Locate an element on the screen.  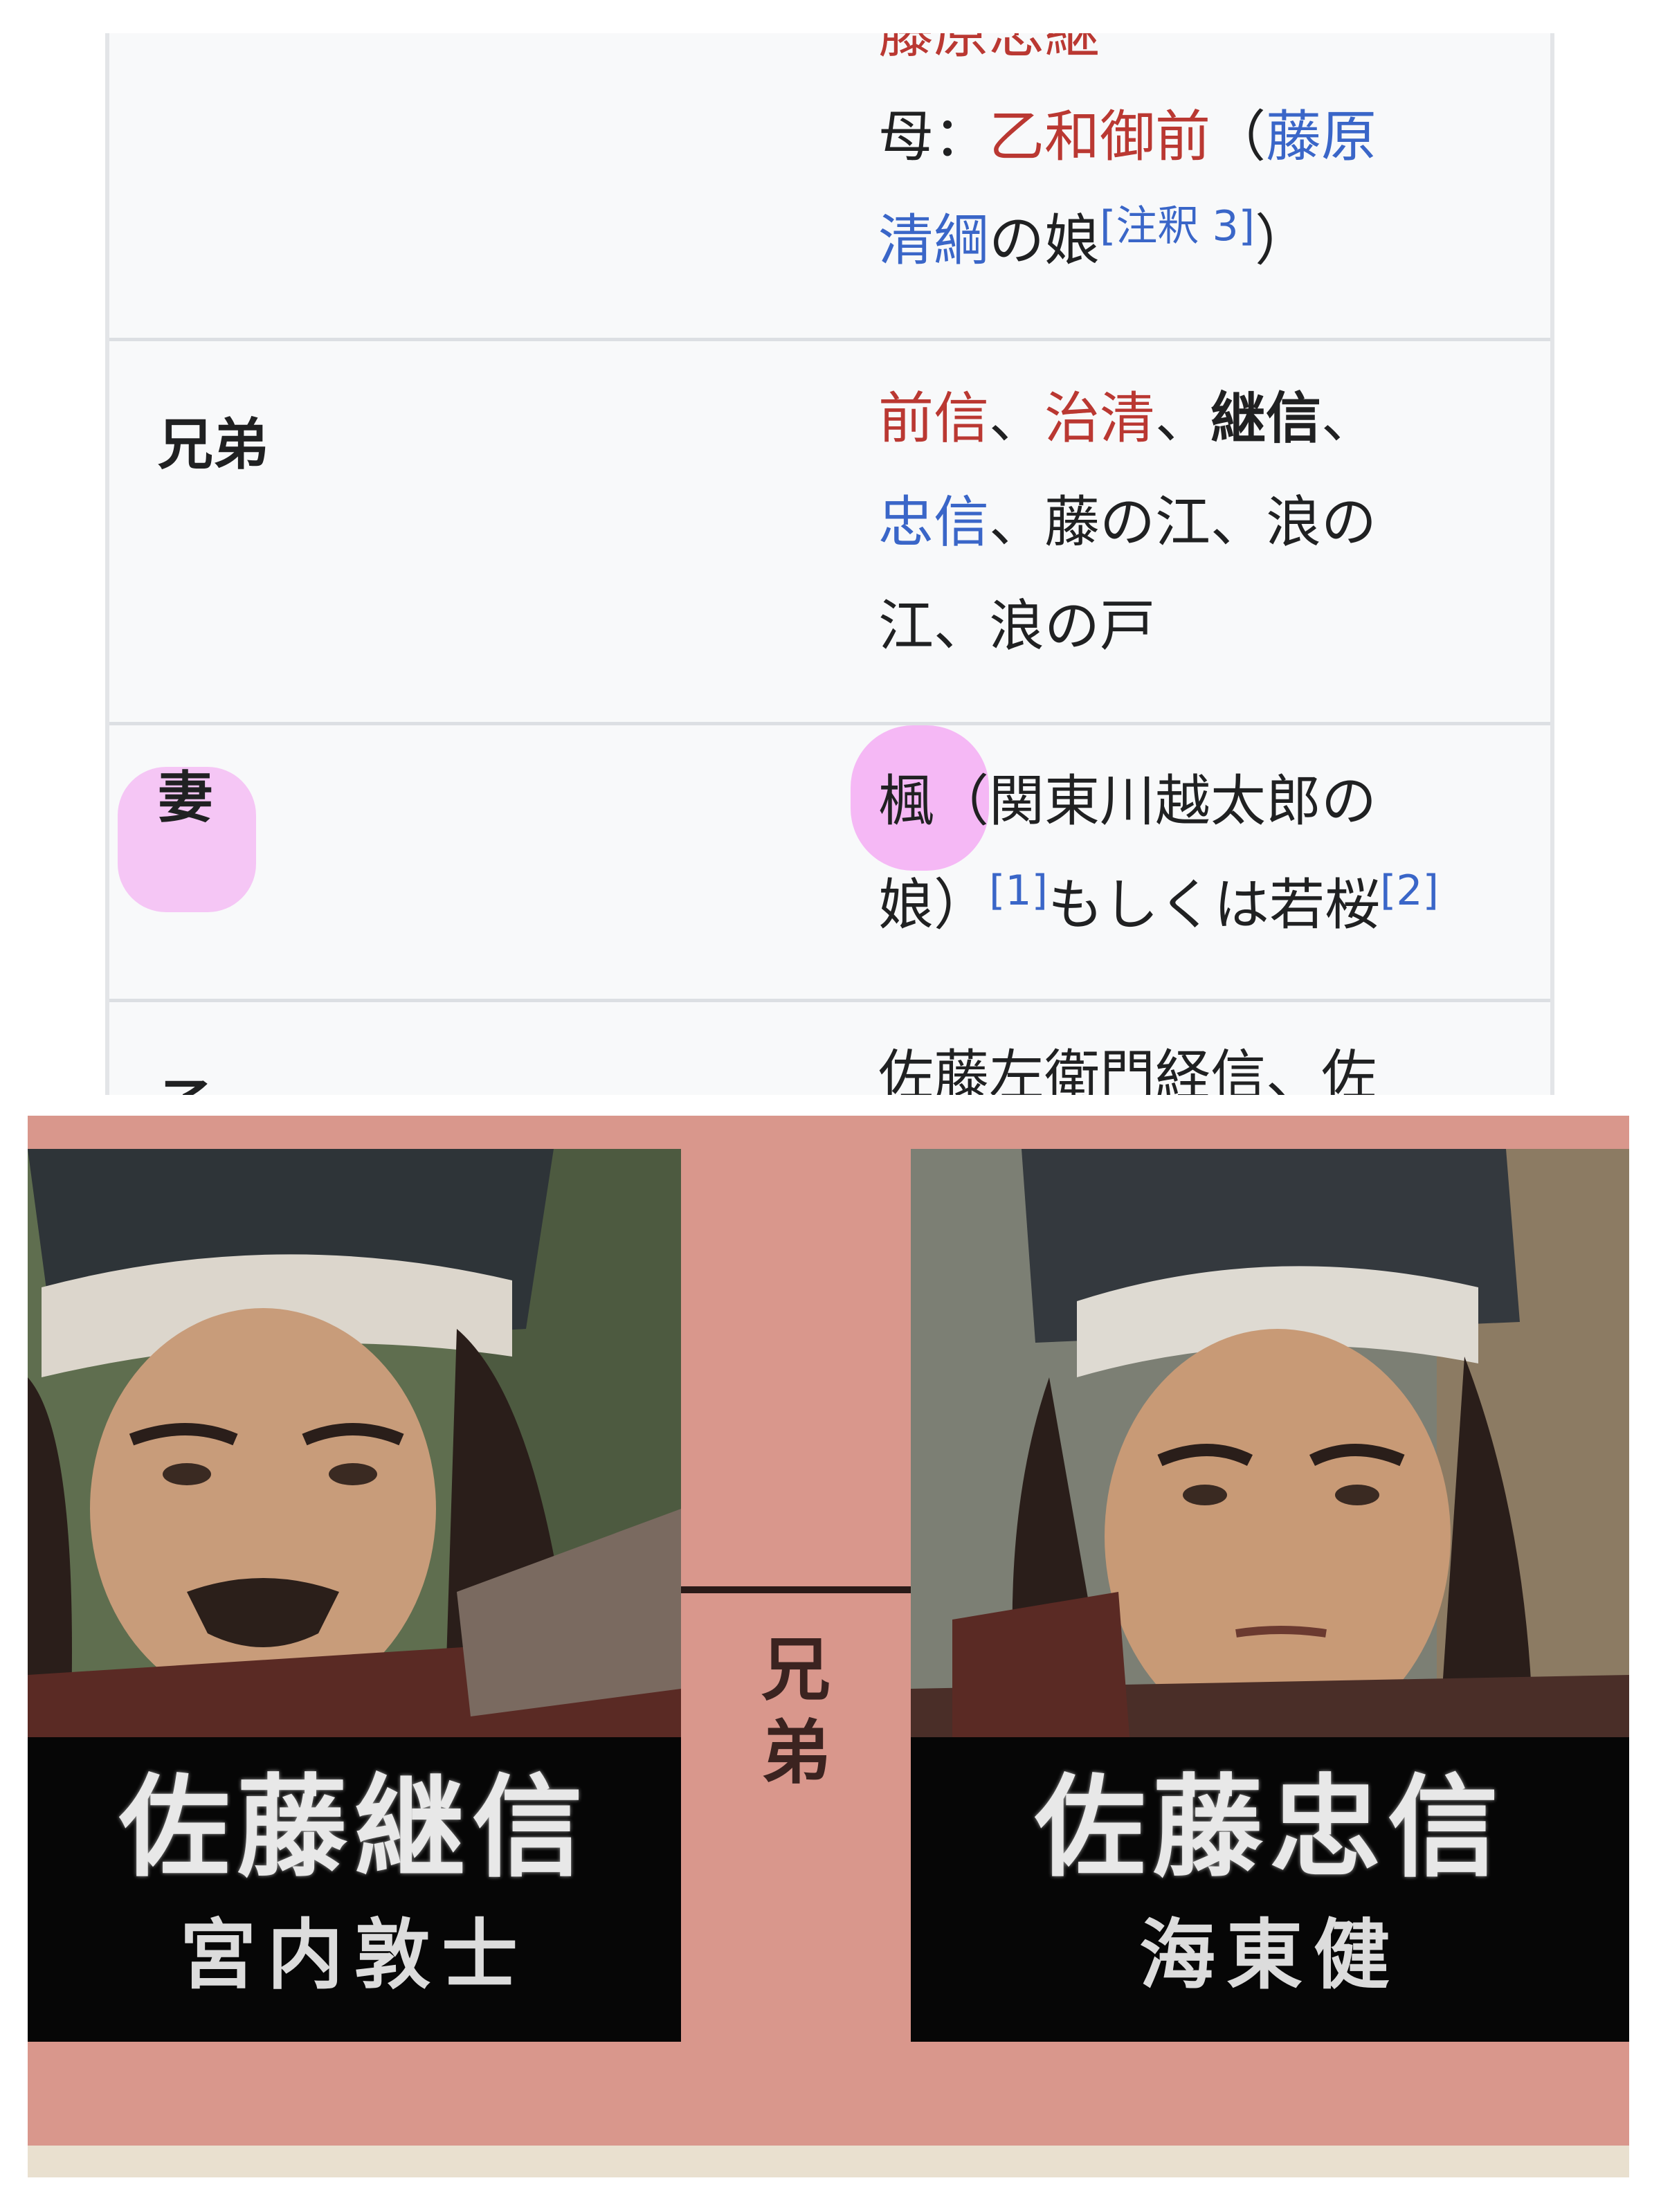
link-harukiyo: 治清 is located at coordinates (1099, 418).